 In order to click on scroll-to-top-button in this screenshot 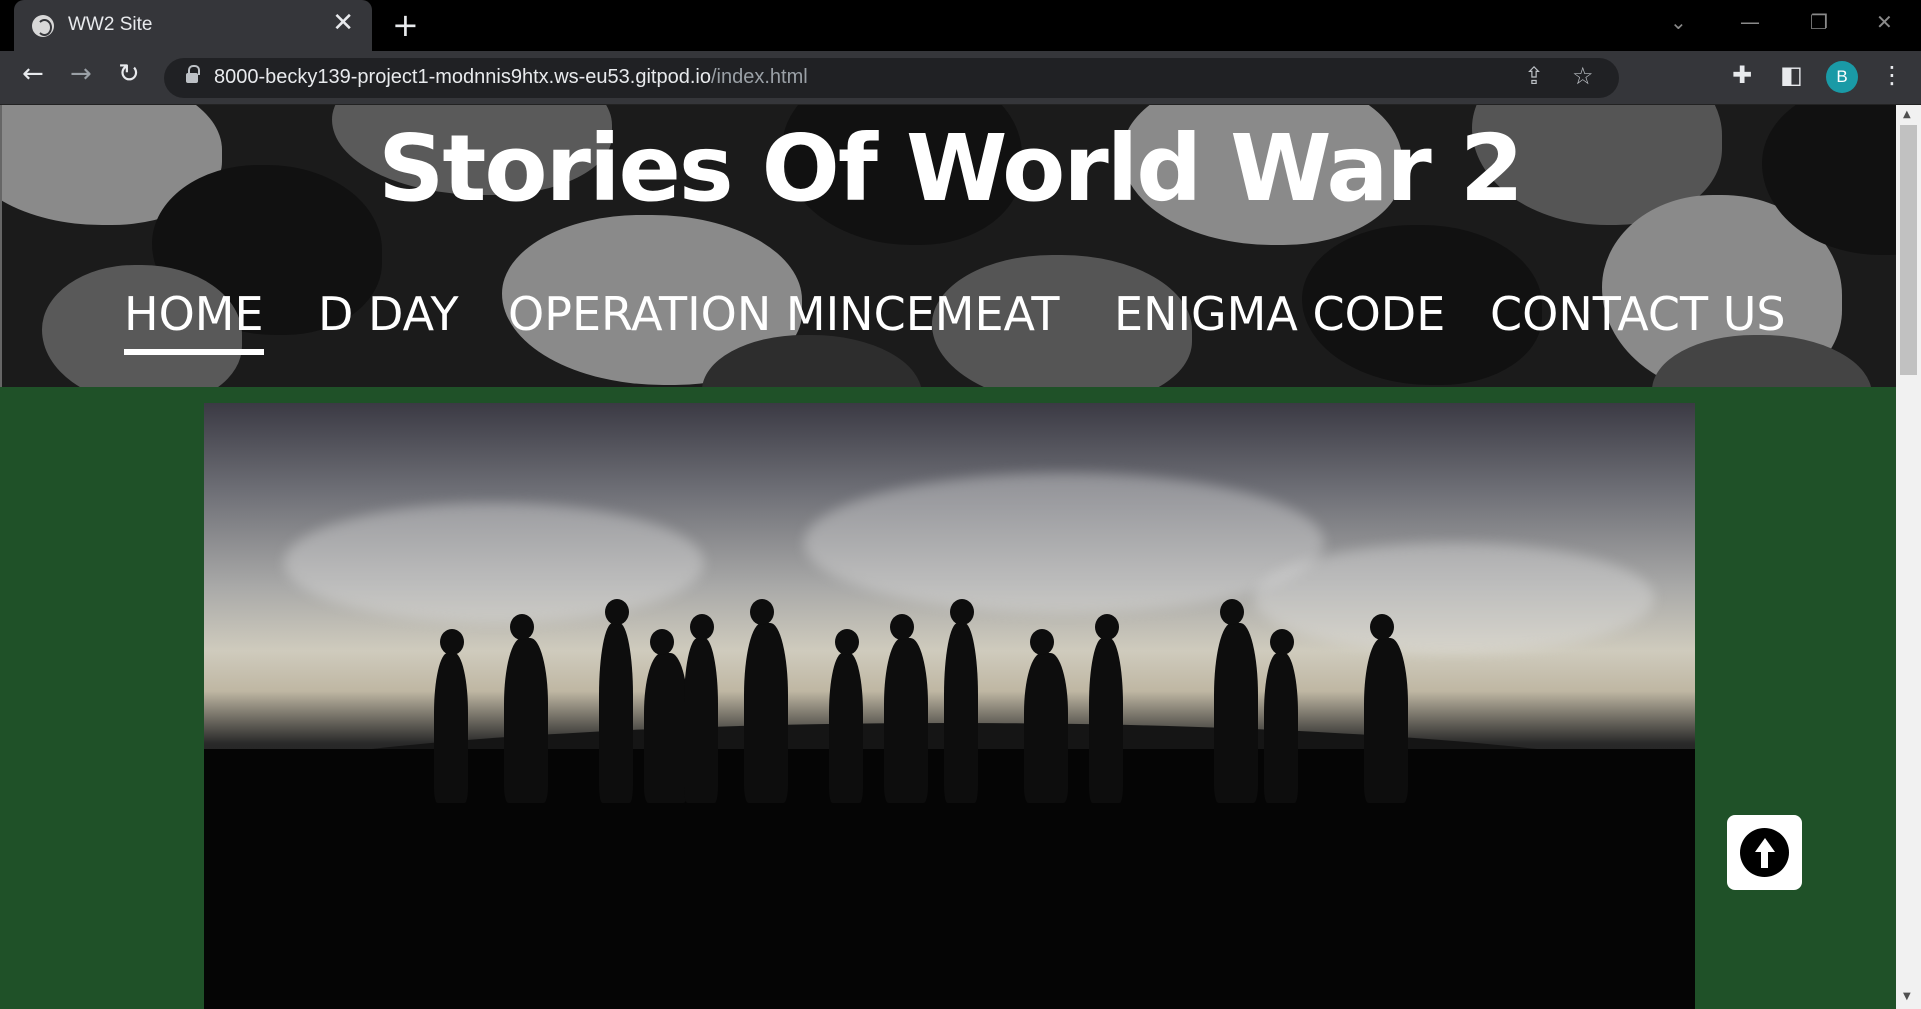, I will do `click(1764, 852)`.